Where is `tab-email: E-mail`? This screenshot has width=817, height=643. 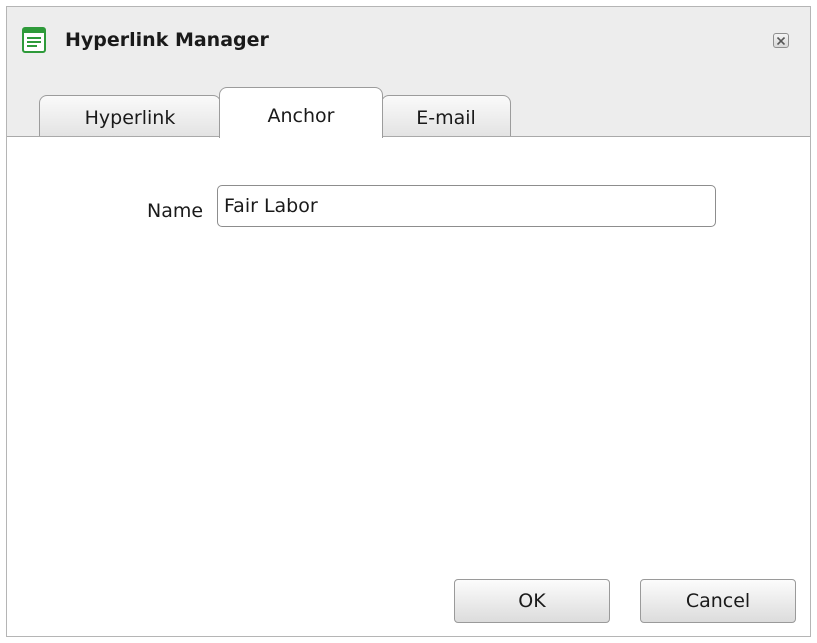
tab-email: E-mail is located at coordinates (446, 116).